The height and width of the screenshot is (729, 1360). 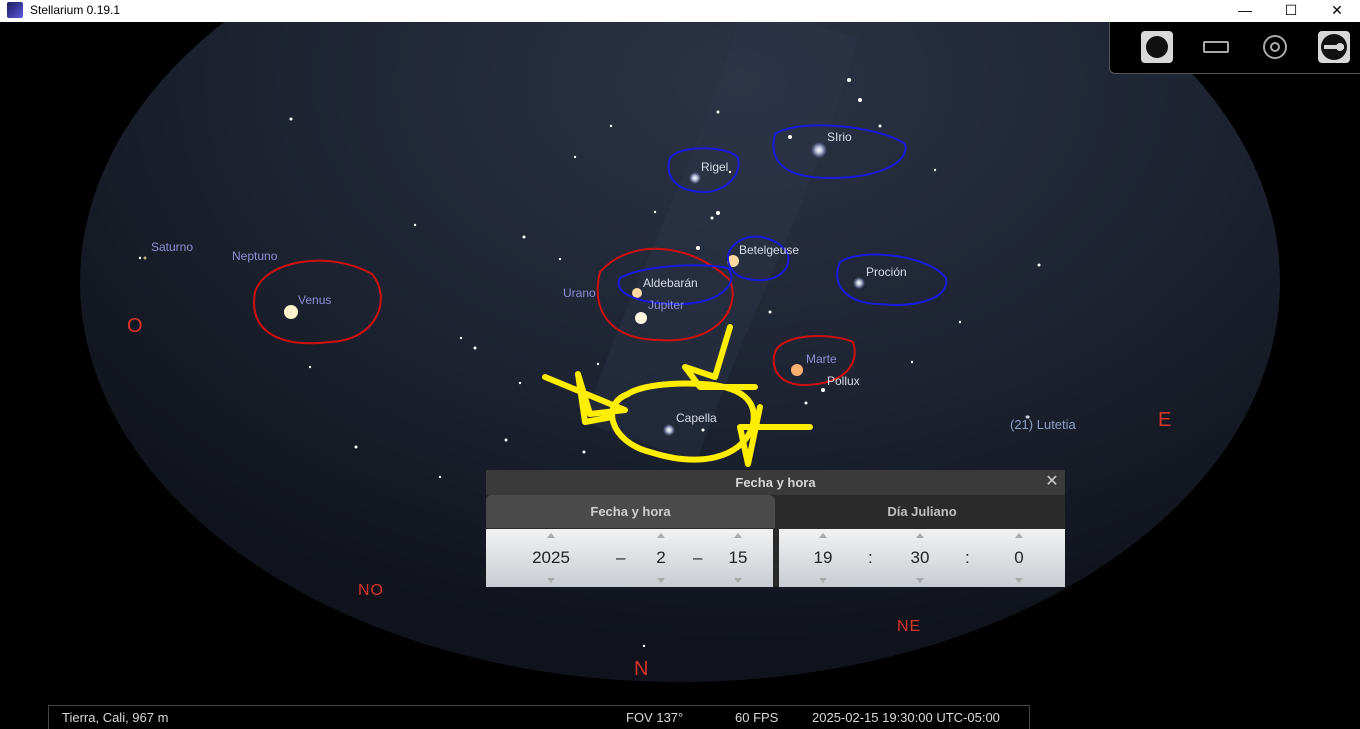 I want to click on time-spinners: 19 : 30 : 0, so click(x=922, y=558).